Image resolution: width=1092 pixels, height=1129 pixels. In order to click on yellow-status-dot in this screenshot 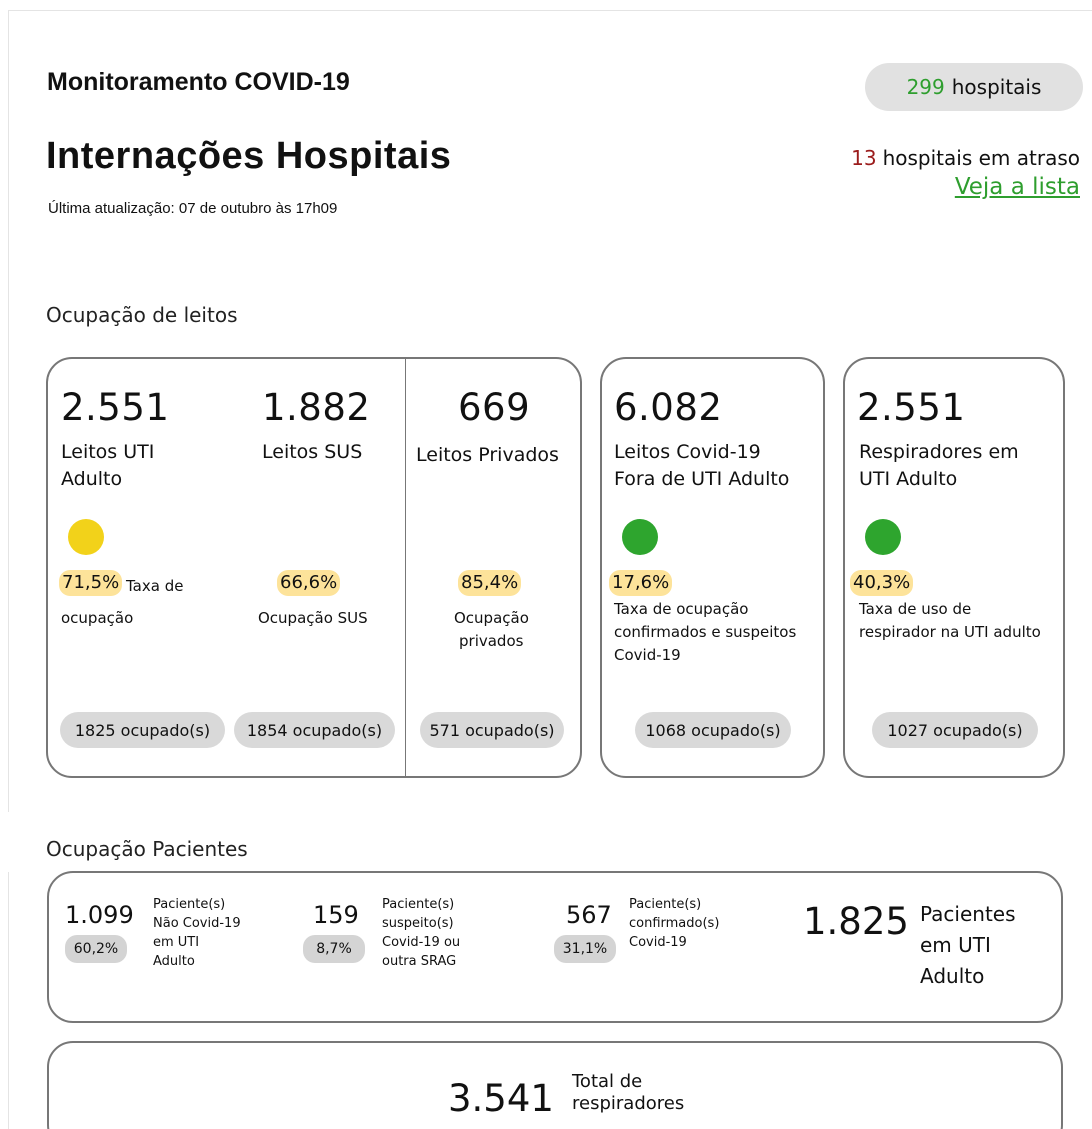, I will do `click(86, 537)`.